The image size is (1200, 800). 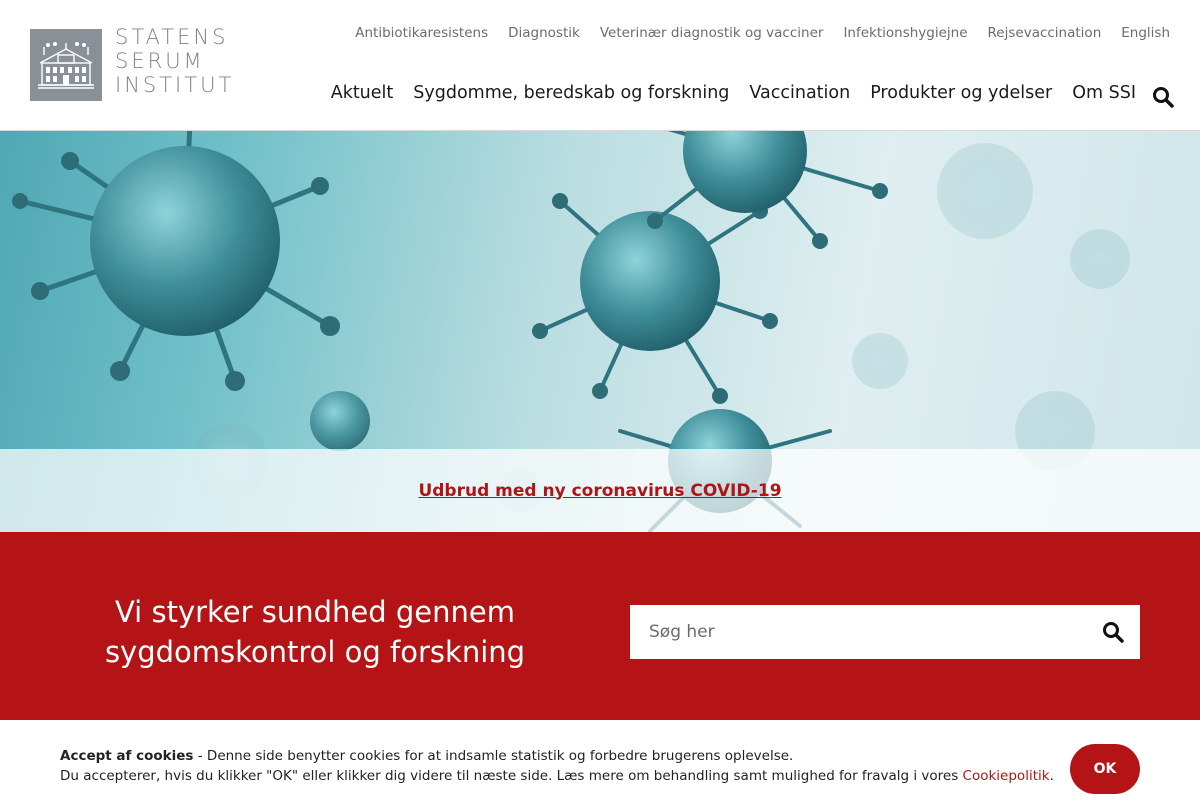 I want to click on logo-wordmark: STATENS SERUM INSTITUT, so click(x=174, y=61).